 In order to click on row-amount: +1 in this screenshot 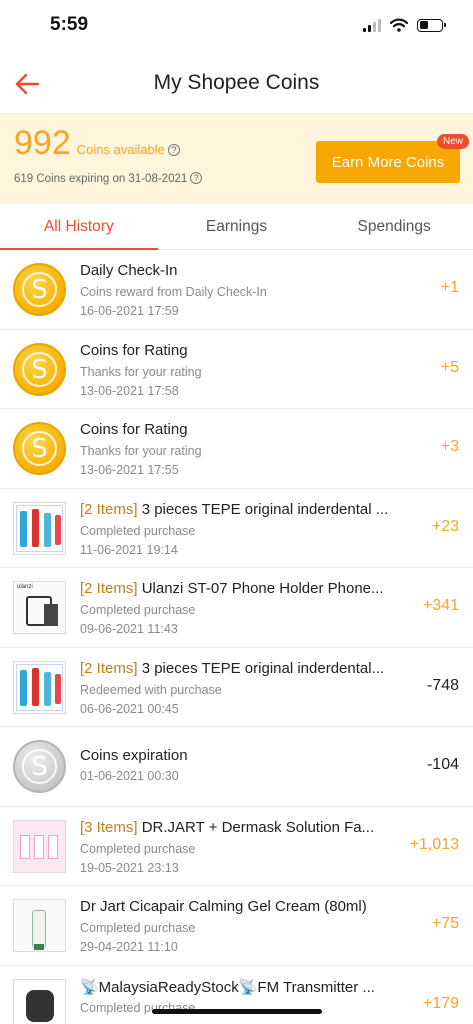, I will do `click(449, 287)`.